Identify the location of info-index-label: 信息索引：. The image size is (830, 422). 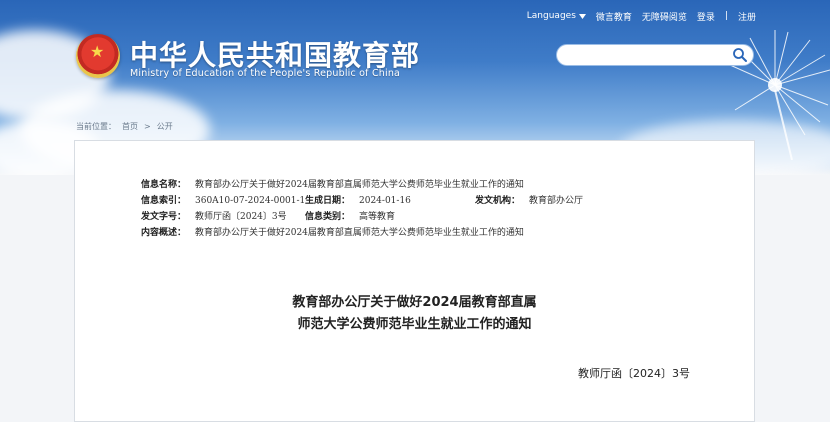
(164, 201).